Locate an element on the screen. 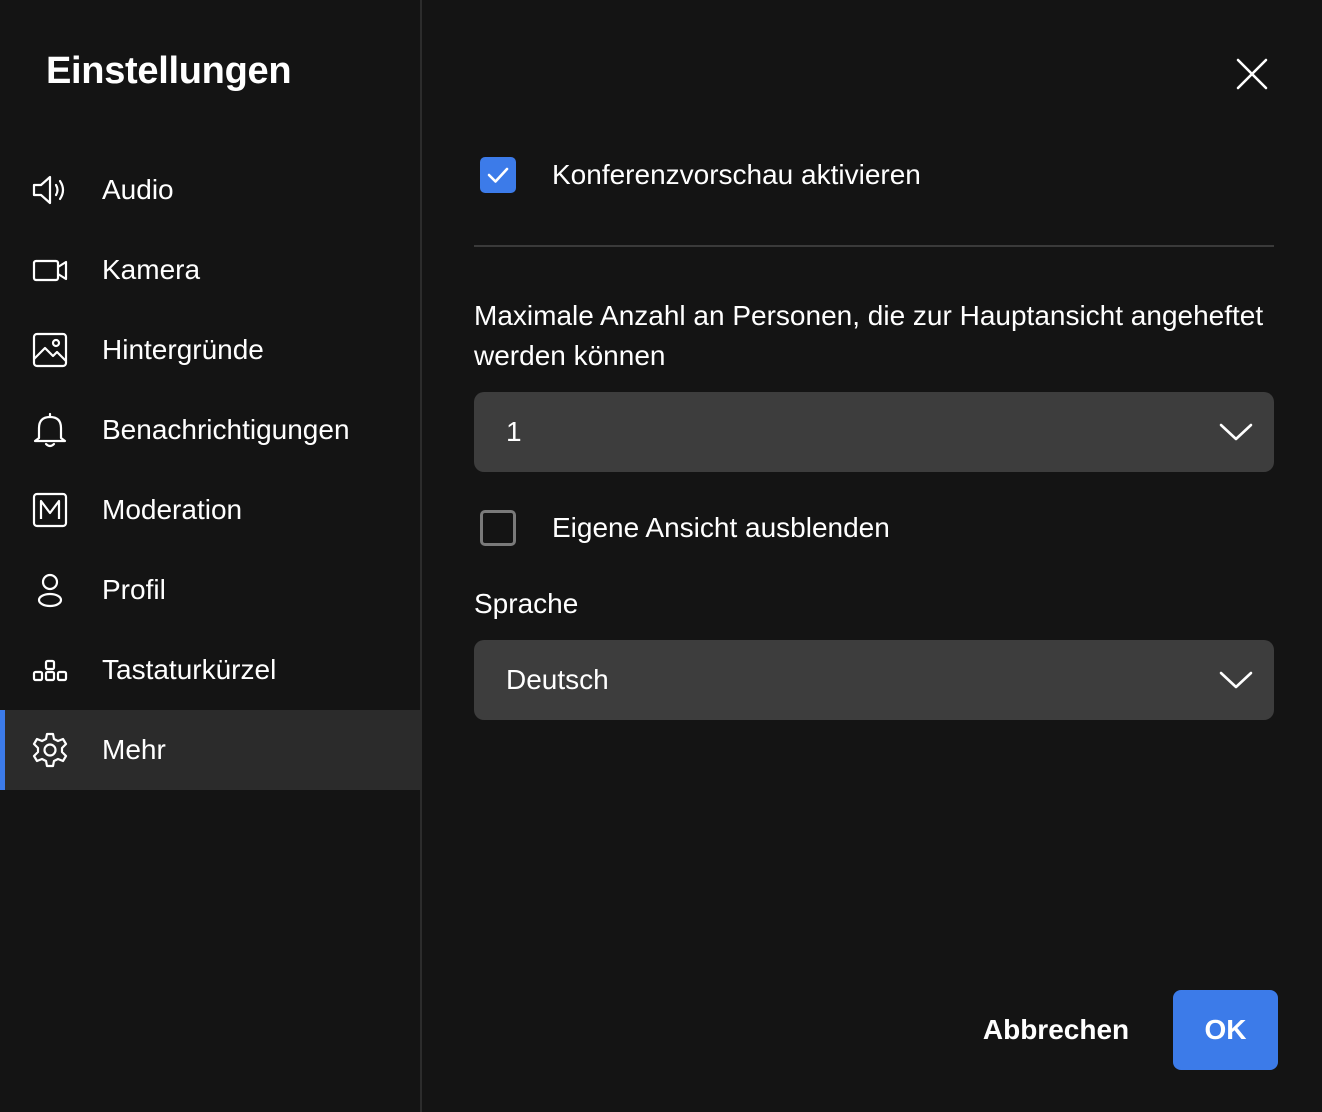 This screenshot has height=1112, width=1322. sidebar-item-moderation: Moderation is located at coordinates (210, 510).